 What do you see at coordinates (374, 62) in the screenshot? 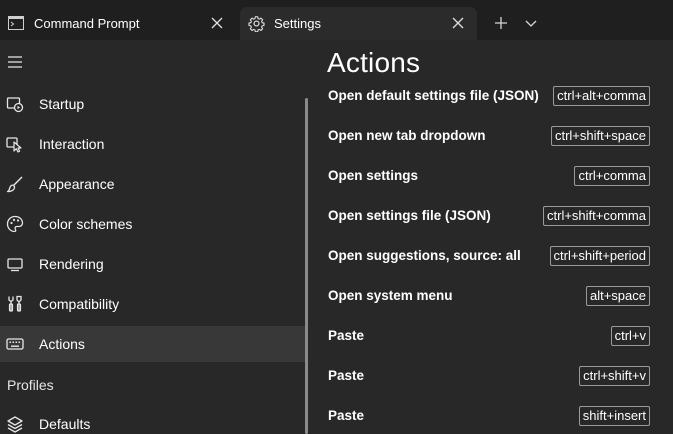
I see `page-title: Actions` at bounding box center [374, 62].